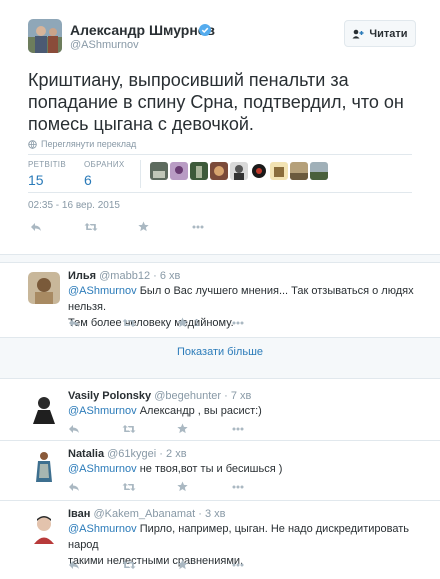 This screenshot has height=579, width=440. What do you see at coordinates (220, 154) in the screenshot?
I see `stats-divider-top` at bounding box center [220, 154].